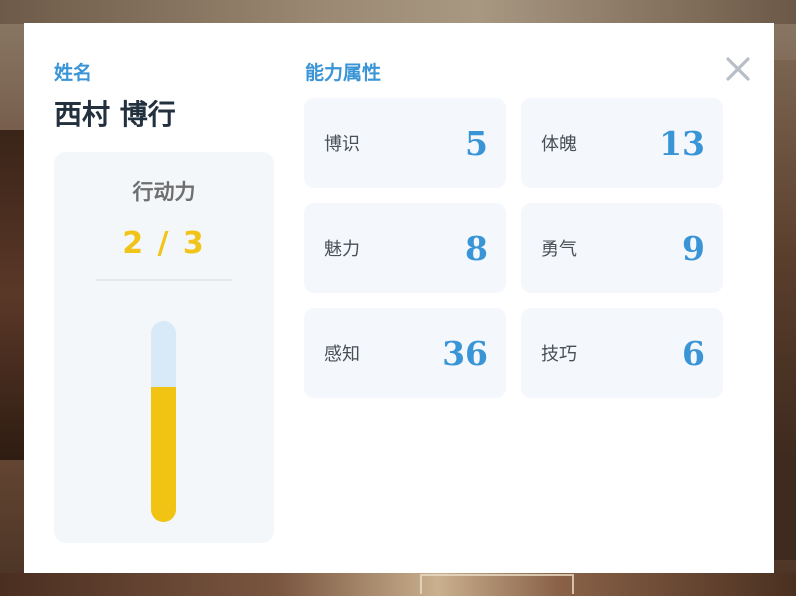 This screenshot has height=596, width=796. I want to click on action-points-value: 2 / 3, so click(164, 243).